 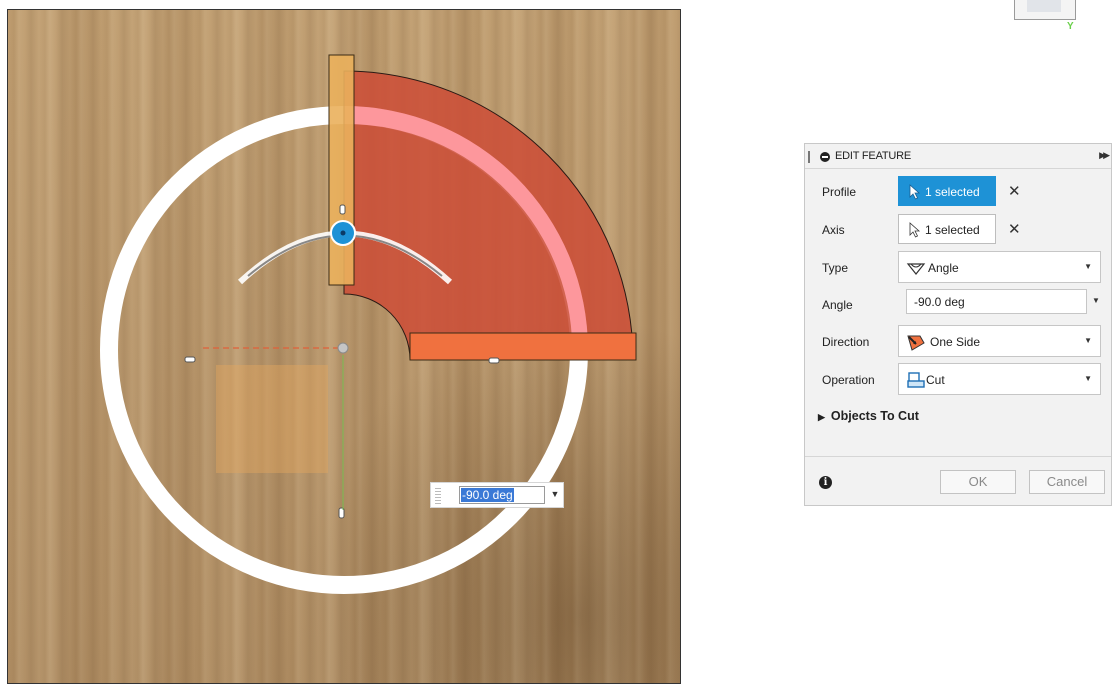 I want to click on profile-label: Profile, so click(x=839, y=192).